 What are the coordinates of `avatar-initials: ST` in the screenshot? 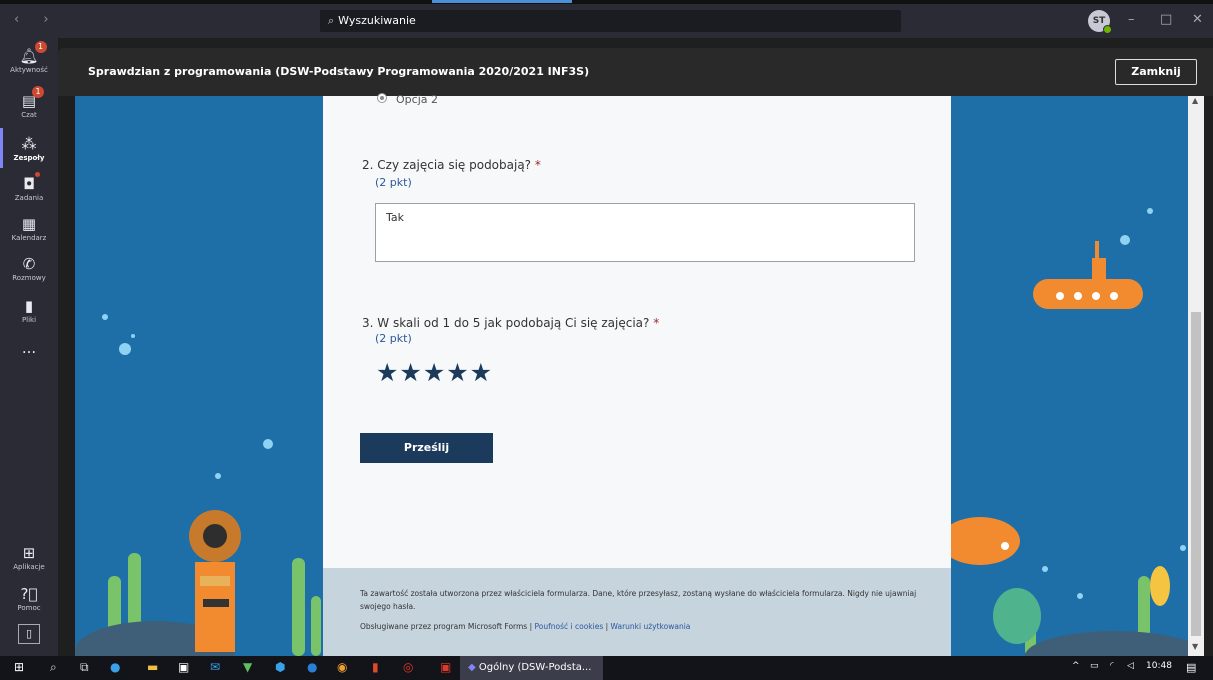 It's located at (1099, 21).